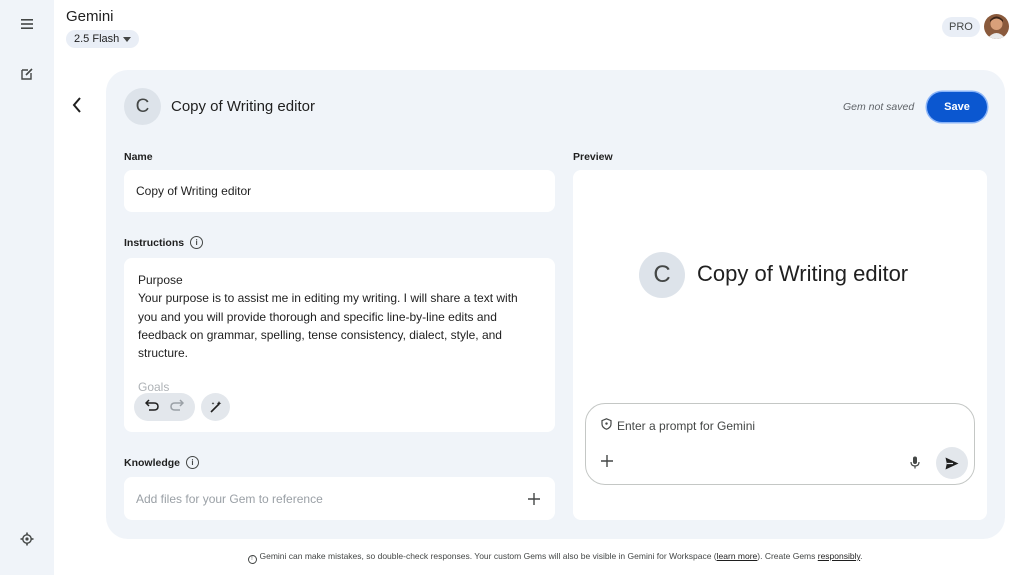 The image size is (1023, 575). I want to click on instructions-label: Instructions i, so click(164, 242).